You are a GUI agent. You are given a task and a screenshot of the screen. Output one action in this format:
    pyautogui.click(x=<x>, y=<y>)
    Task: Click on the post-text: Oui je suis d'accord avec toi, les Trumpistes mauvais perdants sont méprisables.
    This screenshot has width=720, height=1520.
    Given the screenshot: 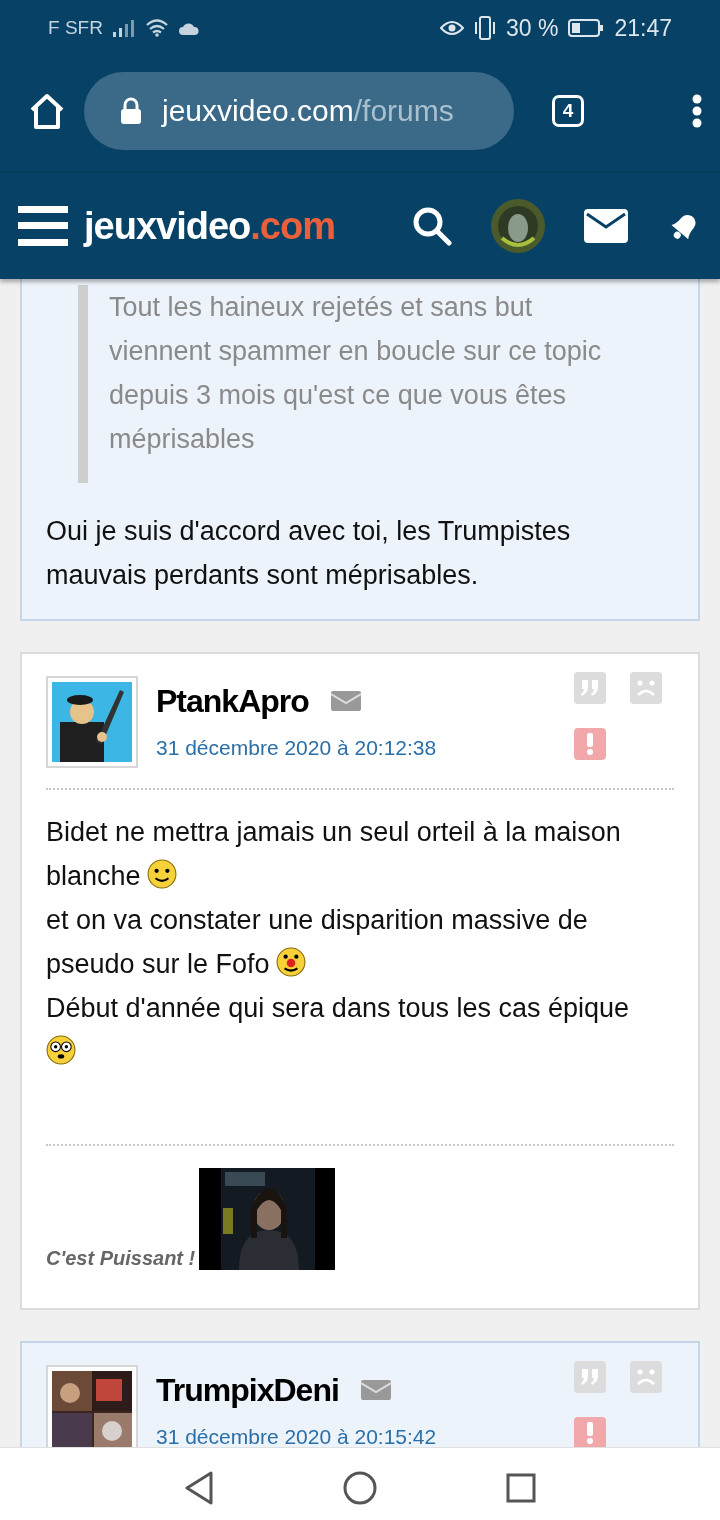 What is the action you would take?
    pyautogui.click(x=308, y=553)
    